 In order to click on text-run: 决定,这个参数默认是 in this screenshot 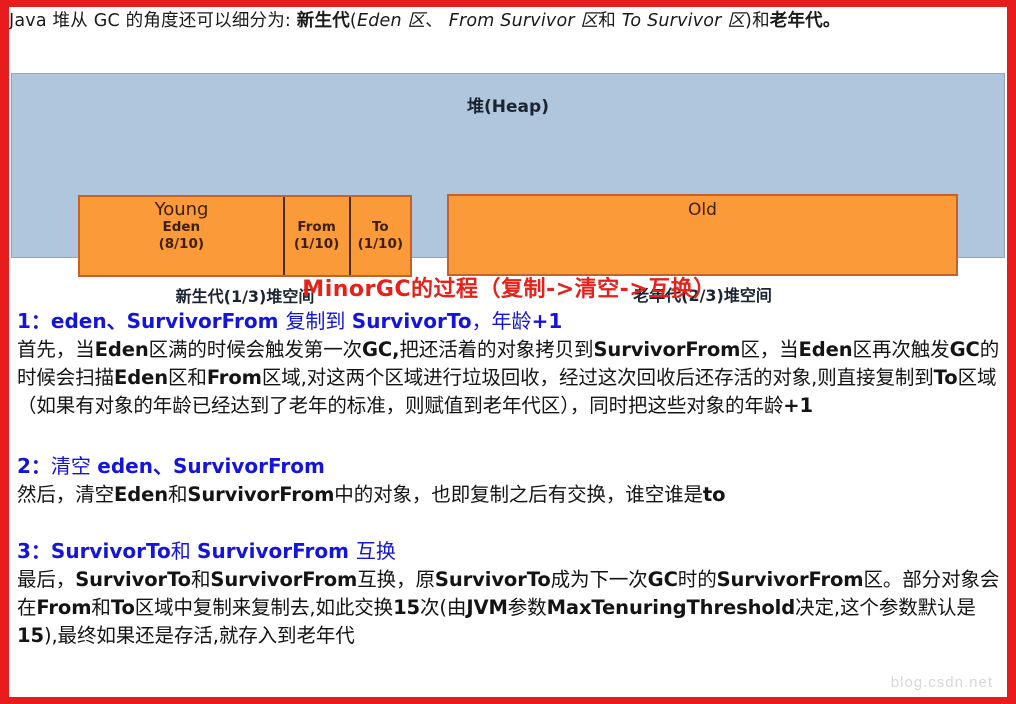, I will do `click(885, 607)`.